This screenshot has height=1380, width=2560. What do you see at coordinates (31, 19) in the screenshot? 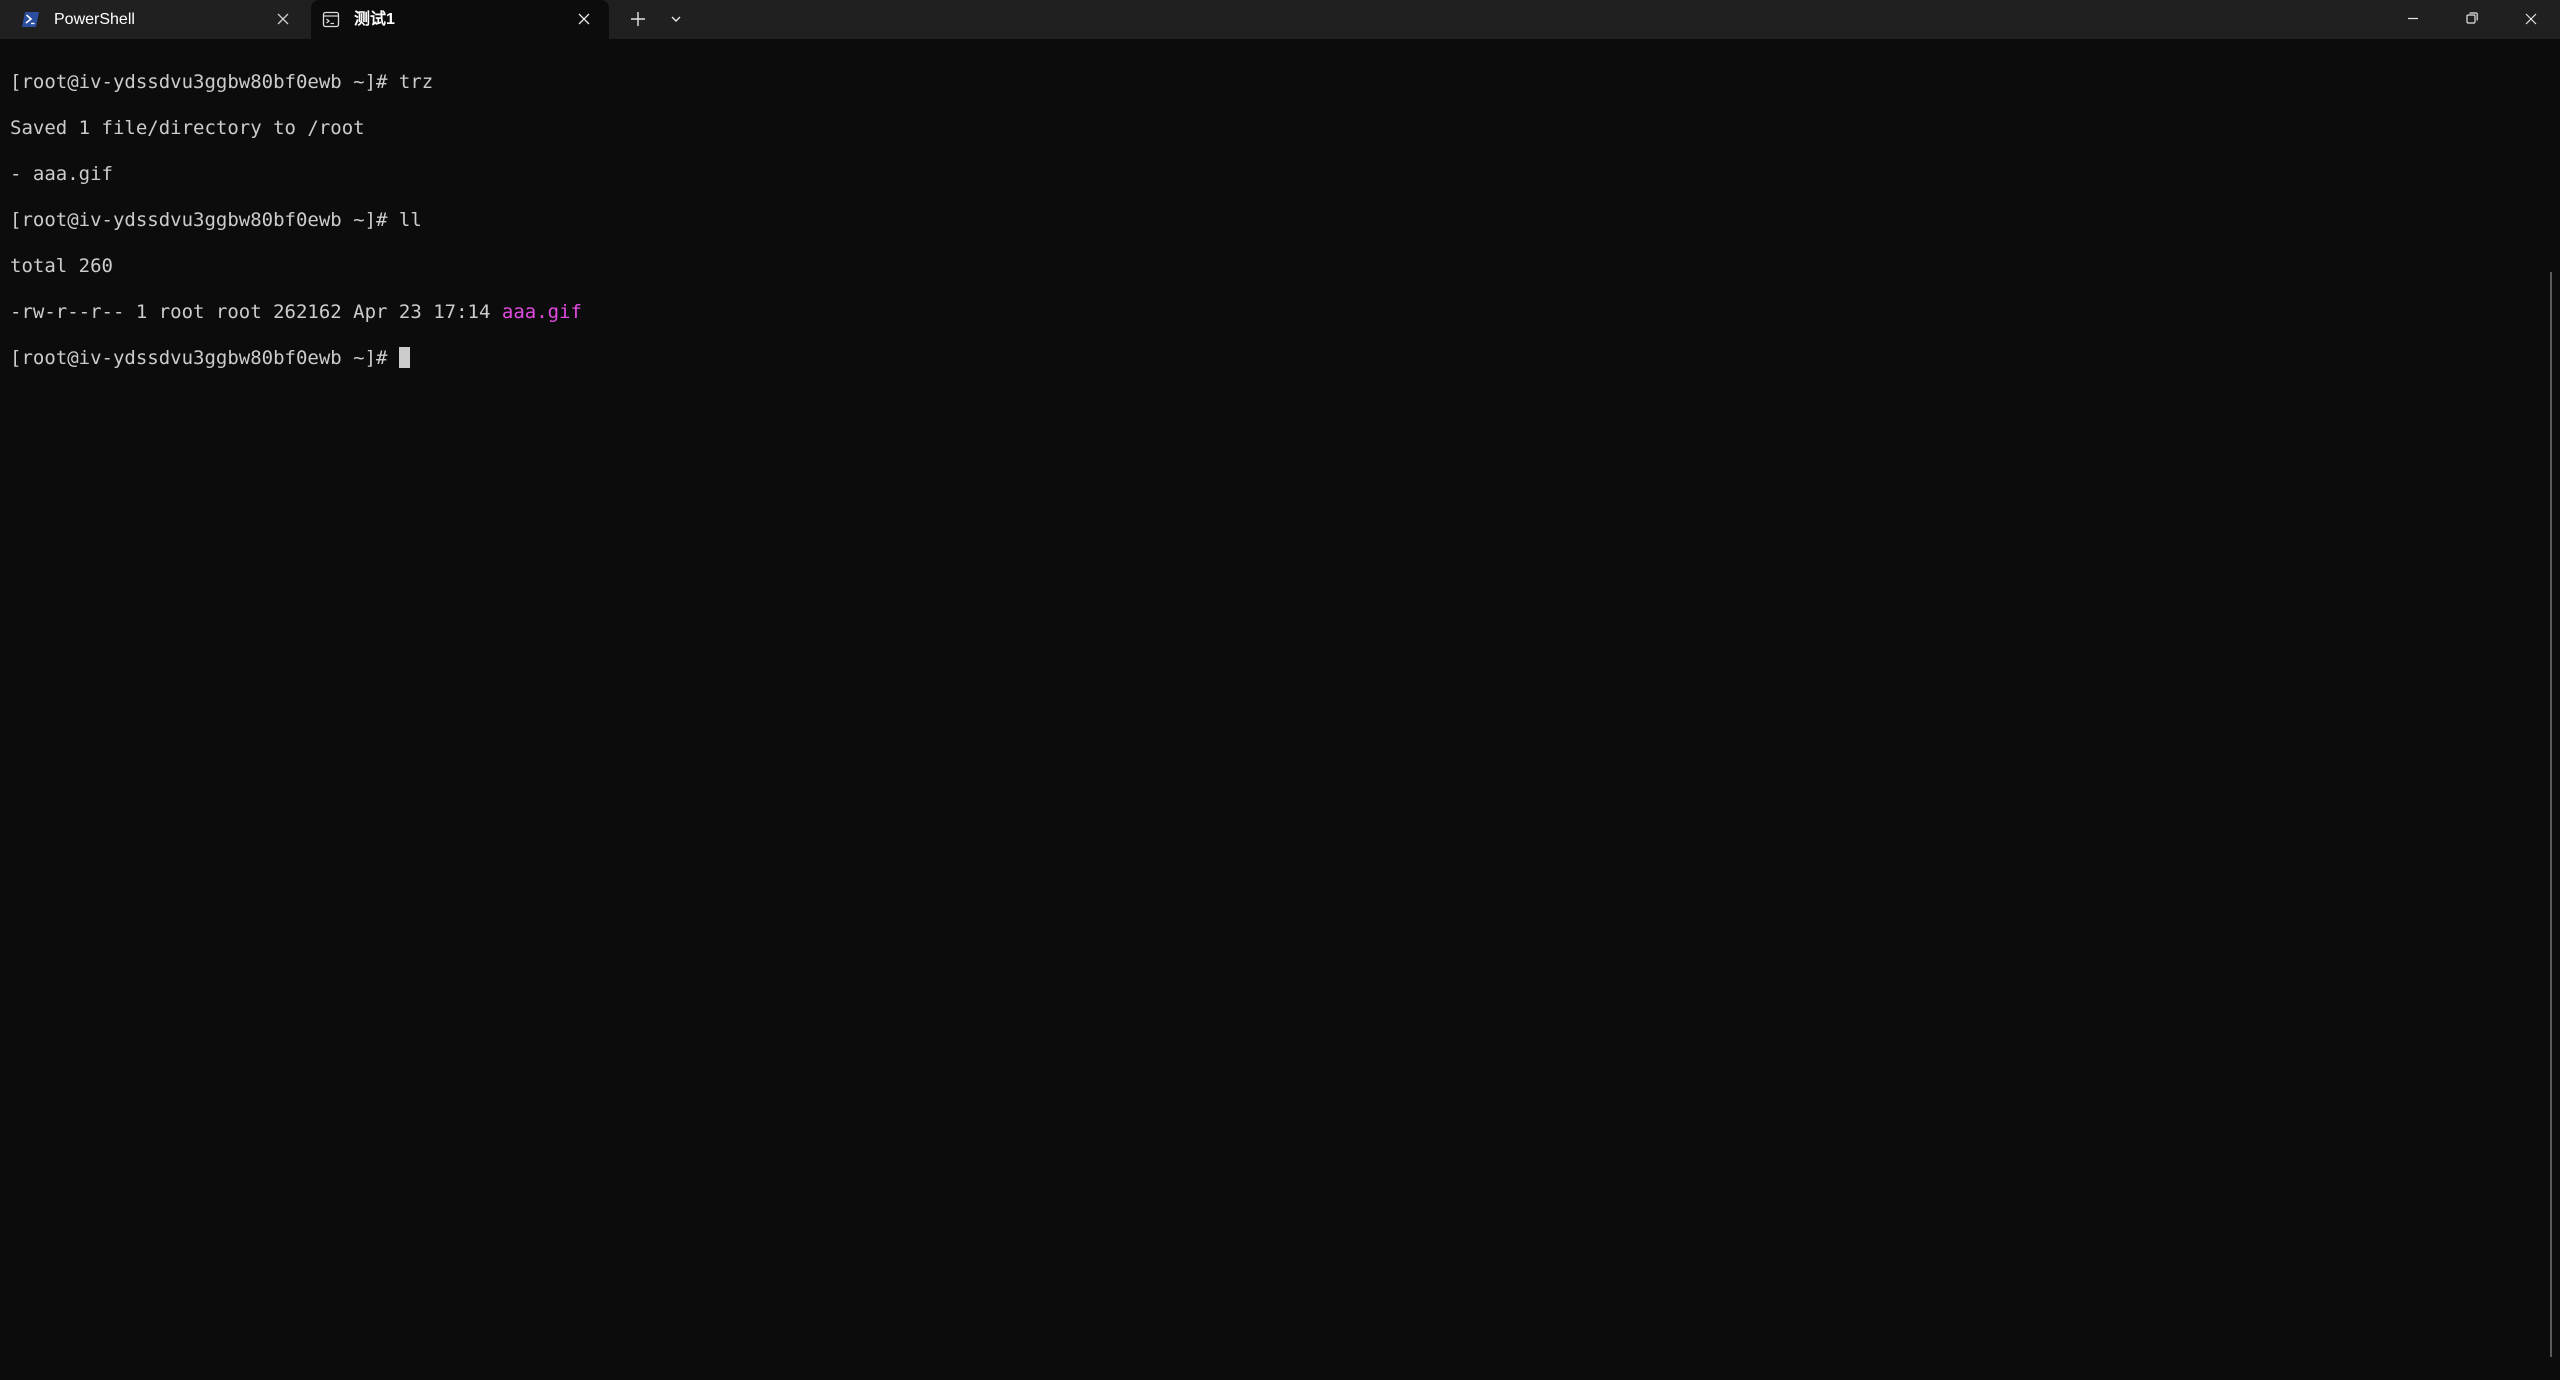
I see `powershell-icon` at bounding box center [31, 19].